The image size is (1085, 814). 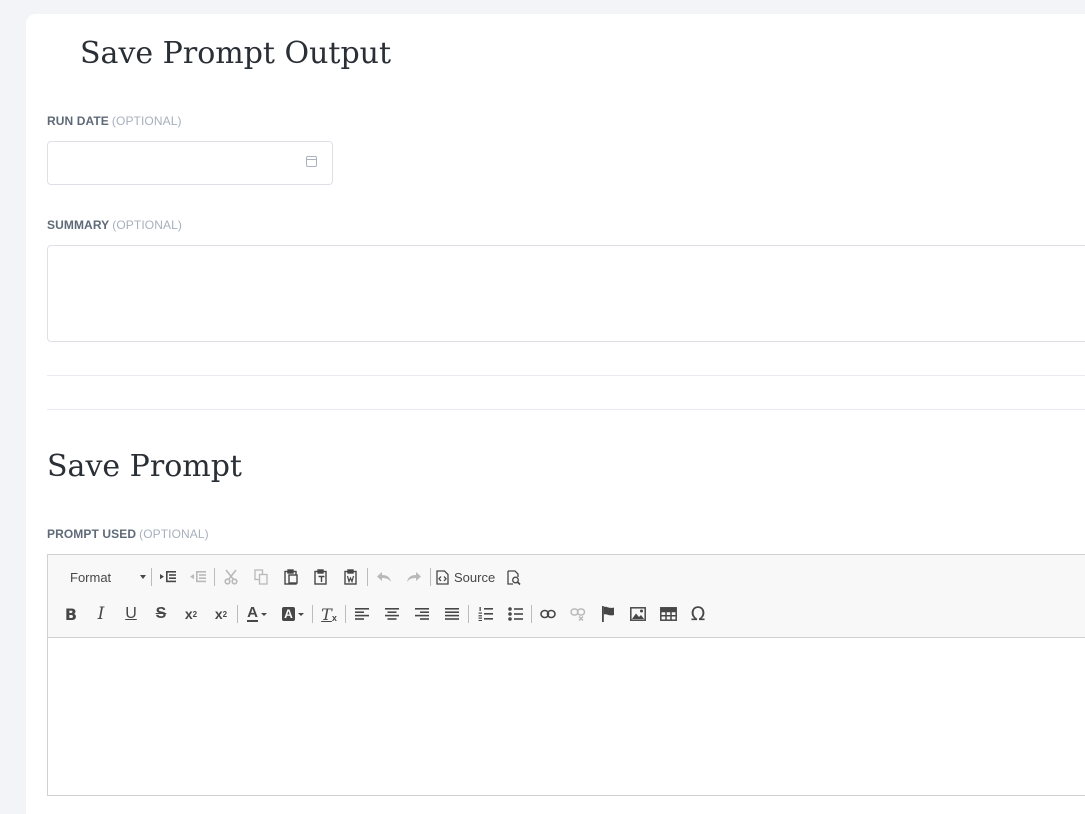 What do you see at coordinates (231, 577) in the screenshot?
I see `cut-icon` at bounding box center [231, 577].